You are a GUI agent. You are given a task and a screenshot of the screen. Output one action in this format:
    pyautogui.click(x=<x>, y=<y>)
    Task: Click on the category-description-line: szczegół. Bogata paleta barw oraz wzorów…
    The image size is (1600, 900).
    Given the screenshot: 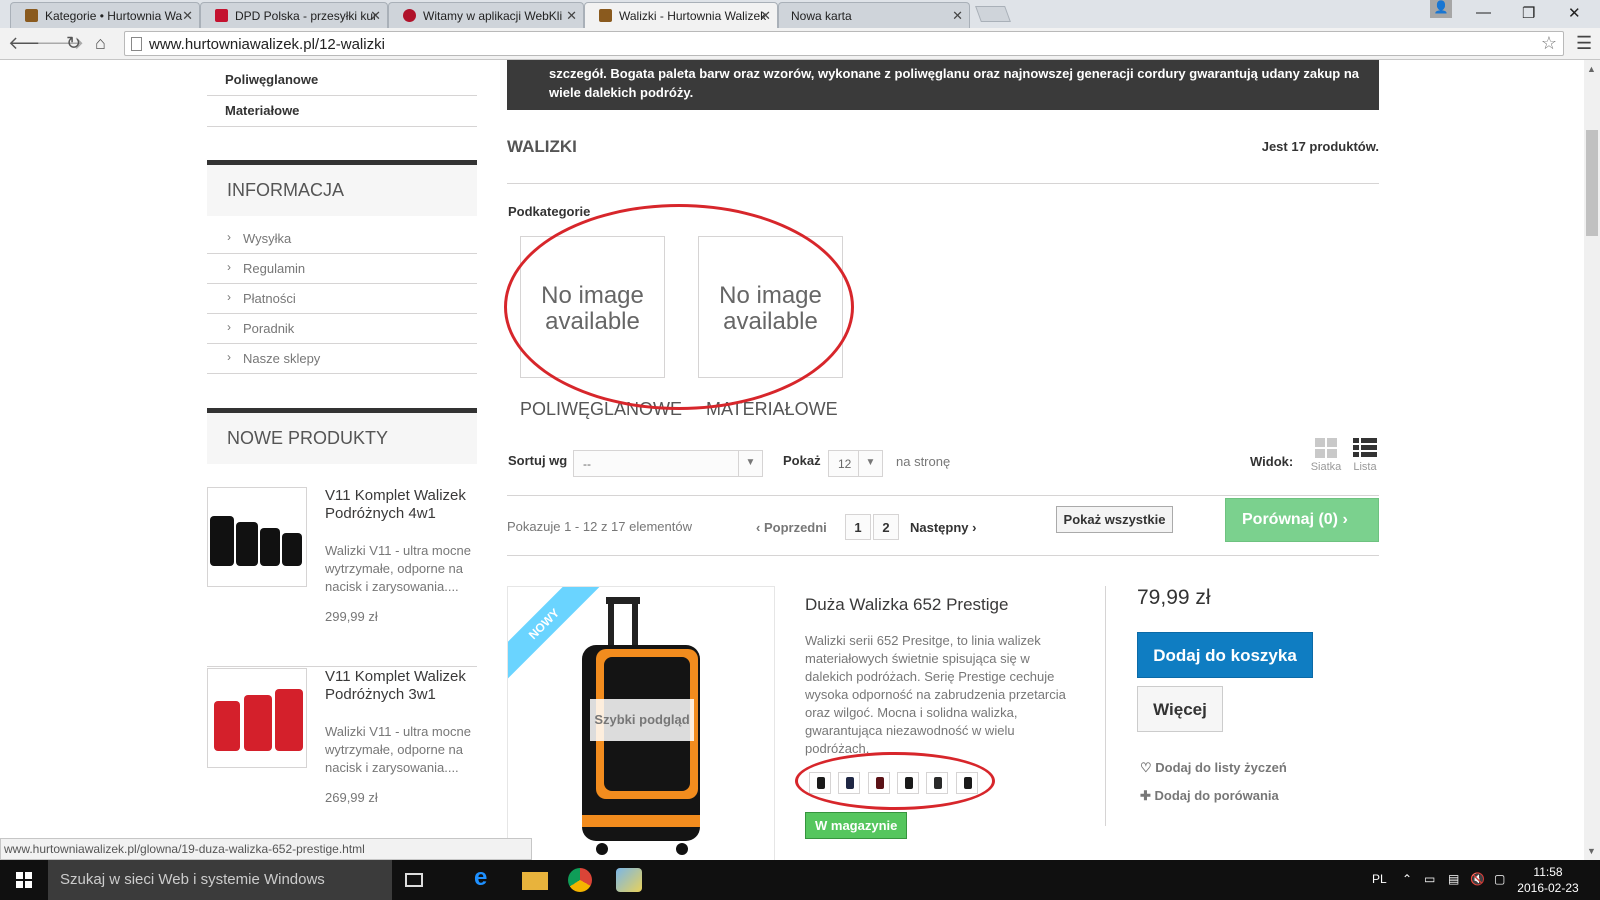 What is the action you would take?
    pyautogui.click(x=954, y=73)
    